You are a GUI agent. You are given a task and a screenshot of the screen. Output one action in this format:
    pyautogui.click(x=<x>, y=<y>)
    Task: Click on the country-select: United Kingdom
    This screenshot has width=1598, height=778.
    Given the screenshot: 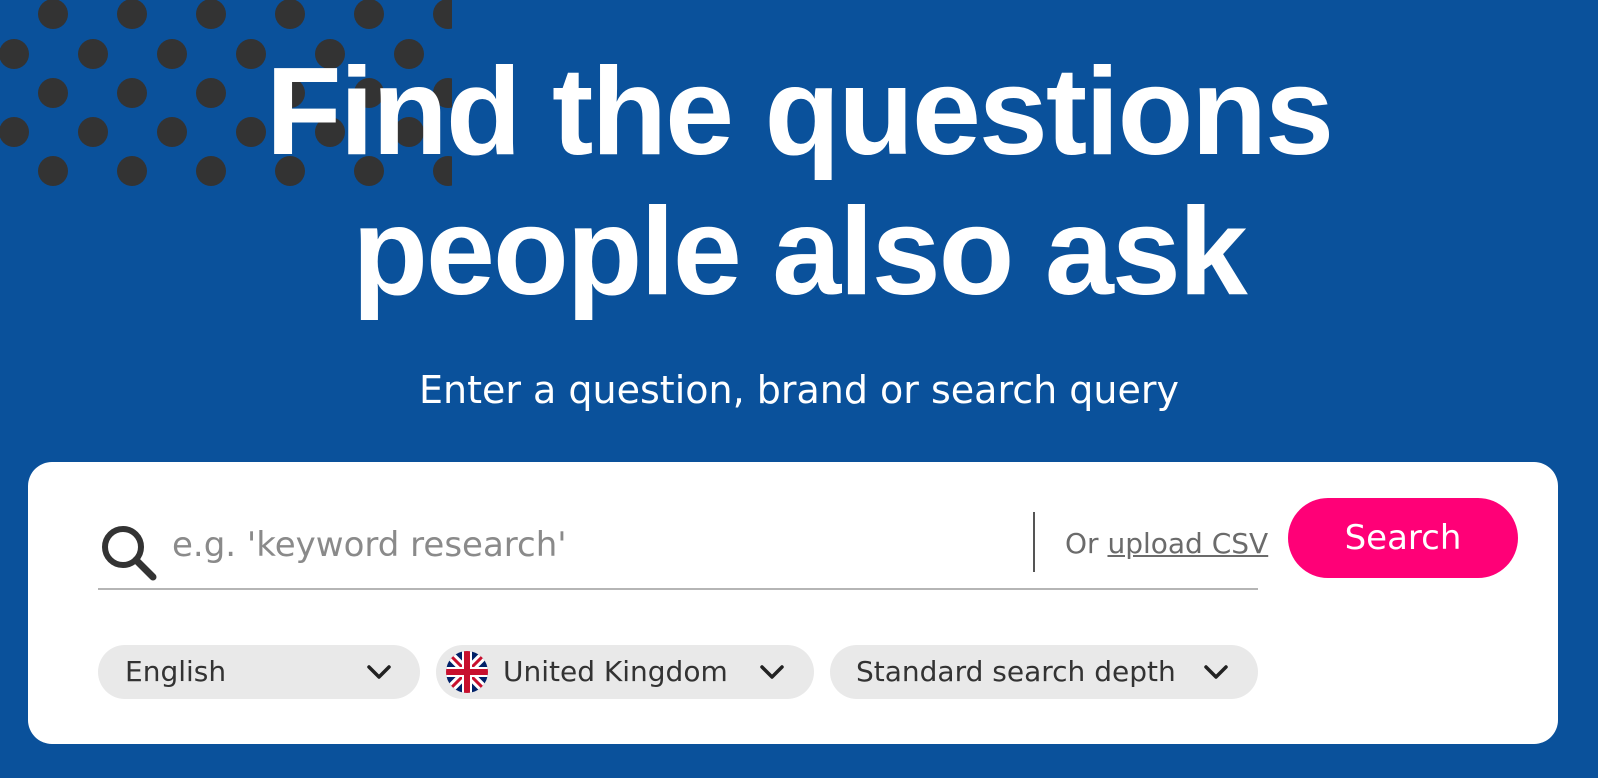 What is the action you would take?
    pyautogui.click(x=625, y=672)
    